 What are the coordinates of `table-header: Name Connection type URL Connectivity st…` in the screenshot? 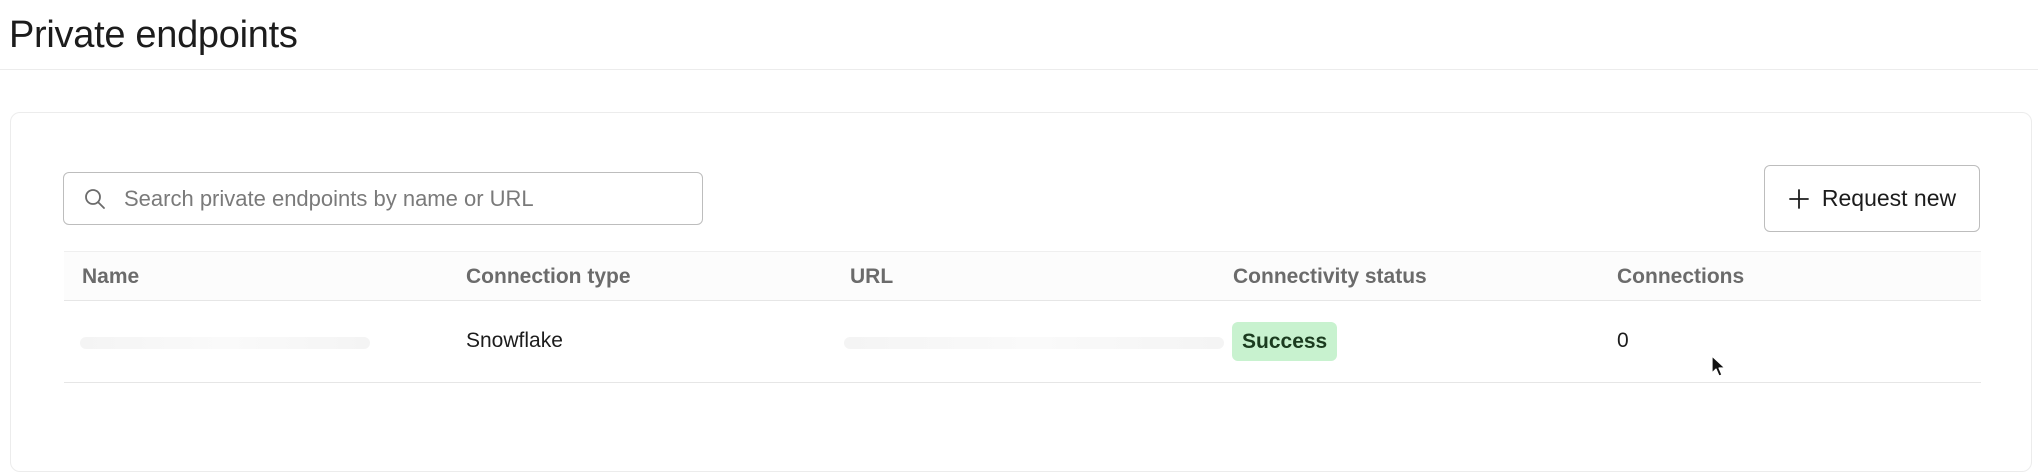 It's located at (1022, 276).